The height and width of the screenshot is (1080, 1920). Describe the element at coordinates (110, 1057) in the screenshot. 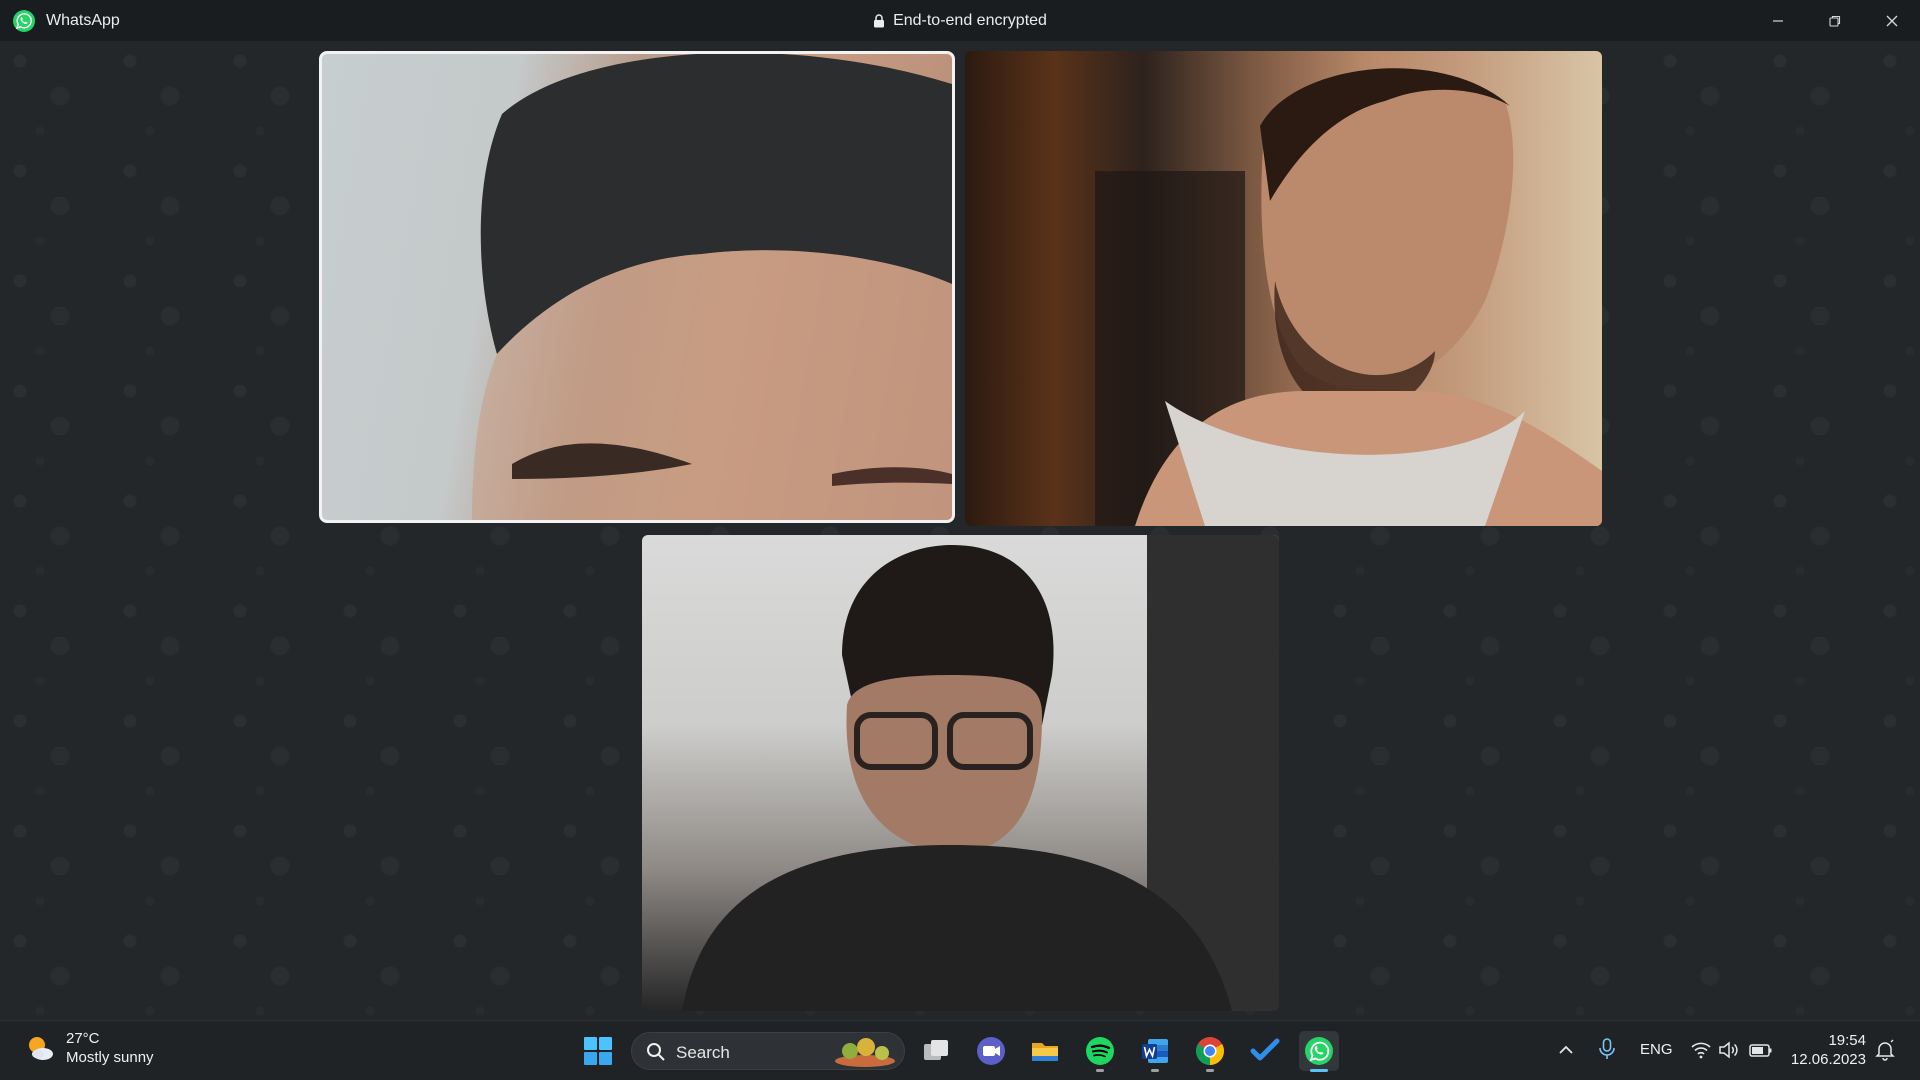

I see `weather-description: Mostly sunny` at that location.